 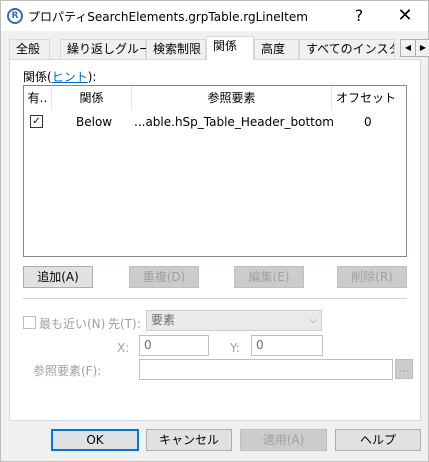 I want to click on target-label: 先(T):, so click(x=124, y=324).